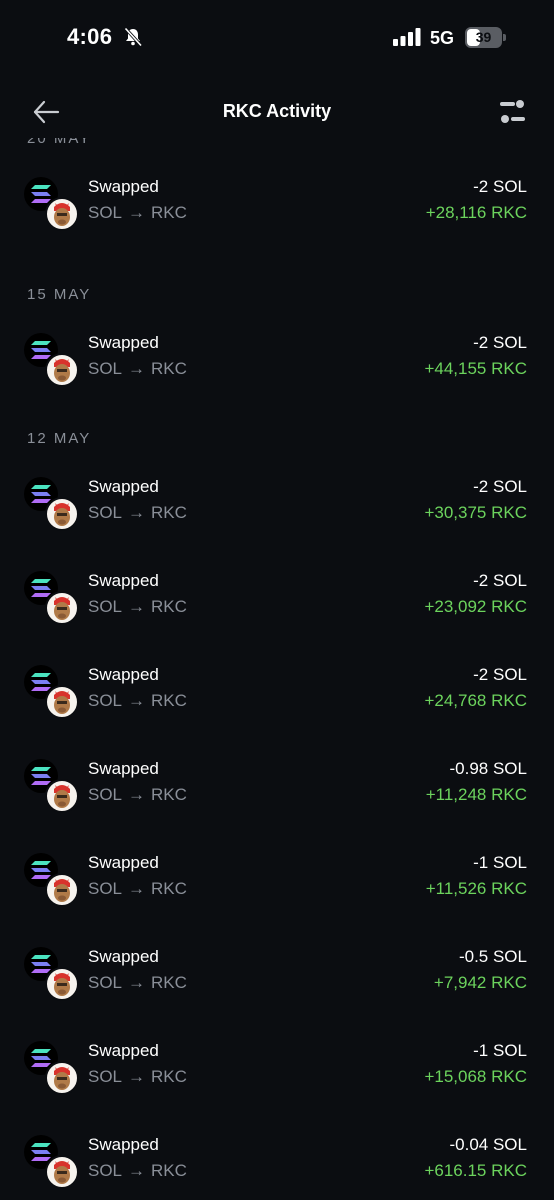 The height and width of the screenshot is (1200, 554). I want to click on section-date-header: 15 MAY, so click(59, 294).